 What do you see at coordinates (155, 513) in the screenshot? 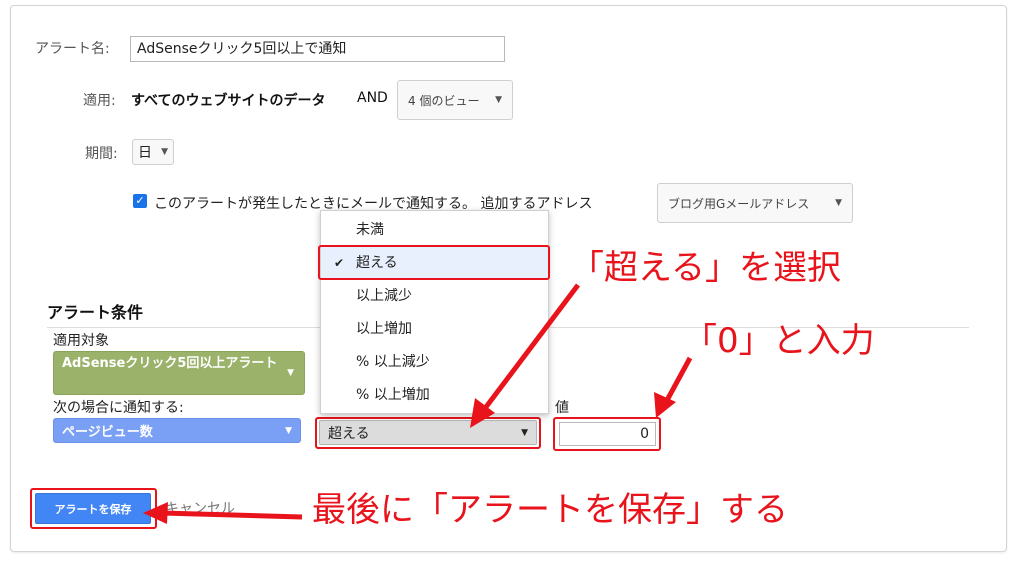
I see `arrow-head-save` at bounding box center [155, 513].